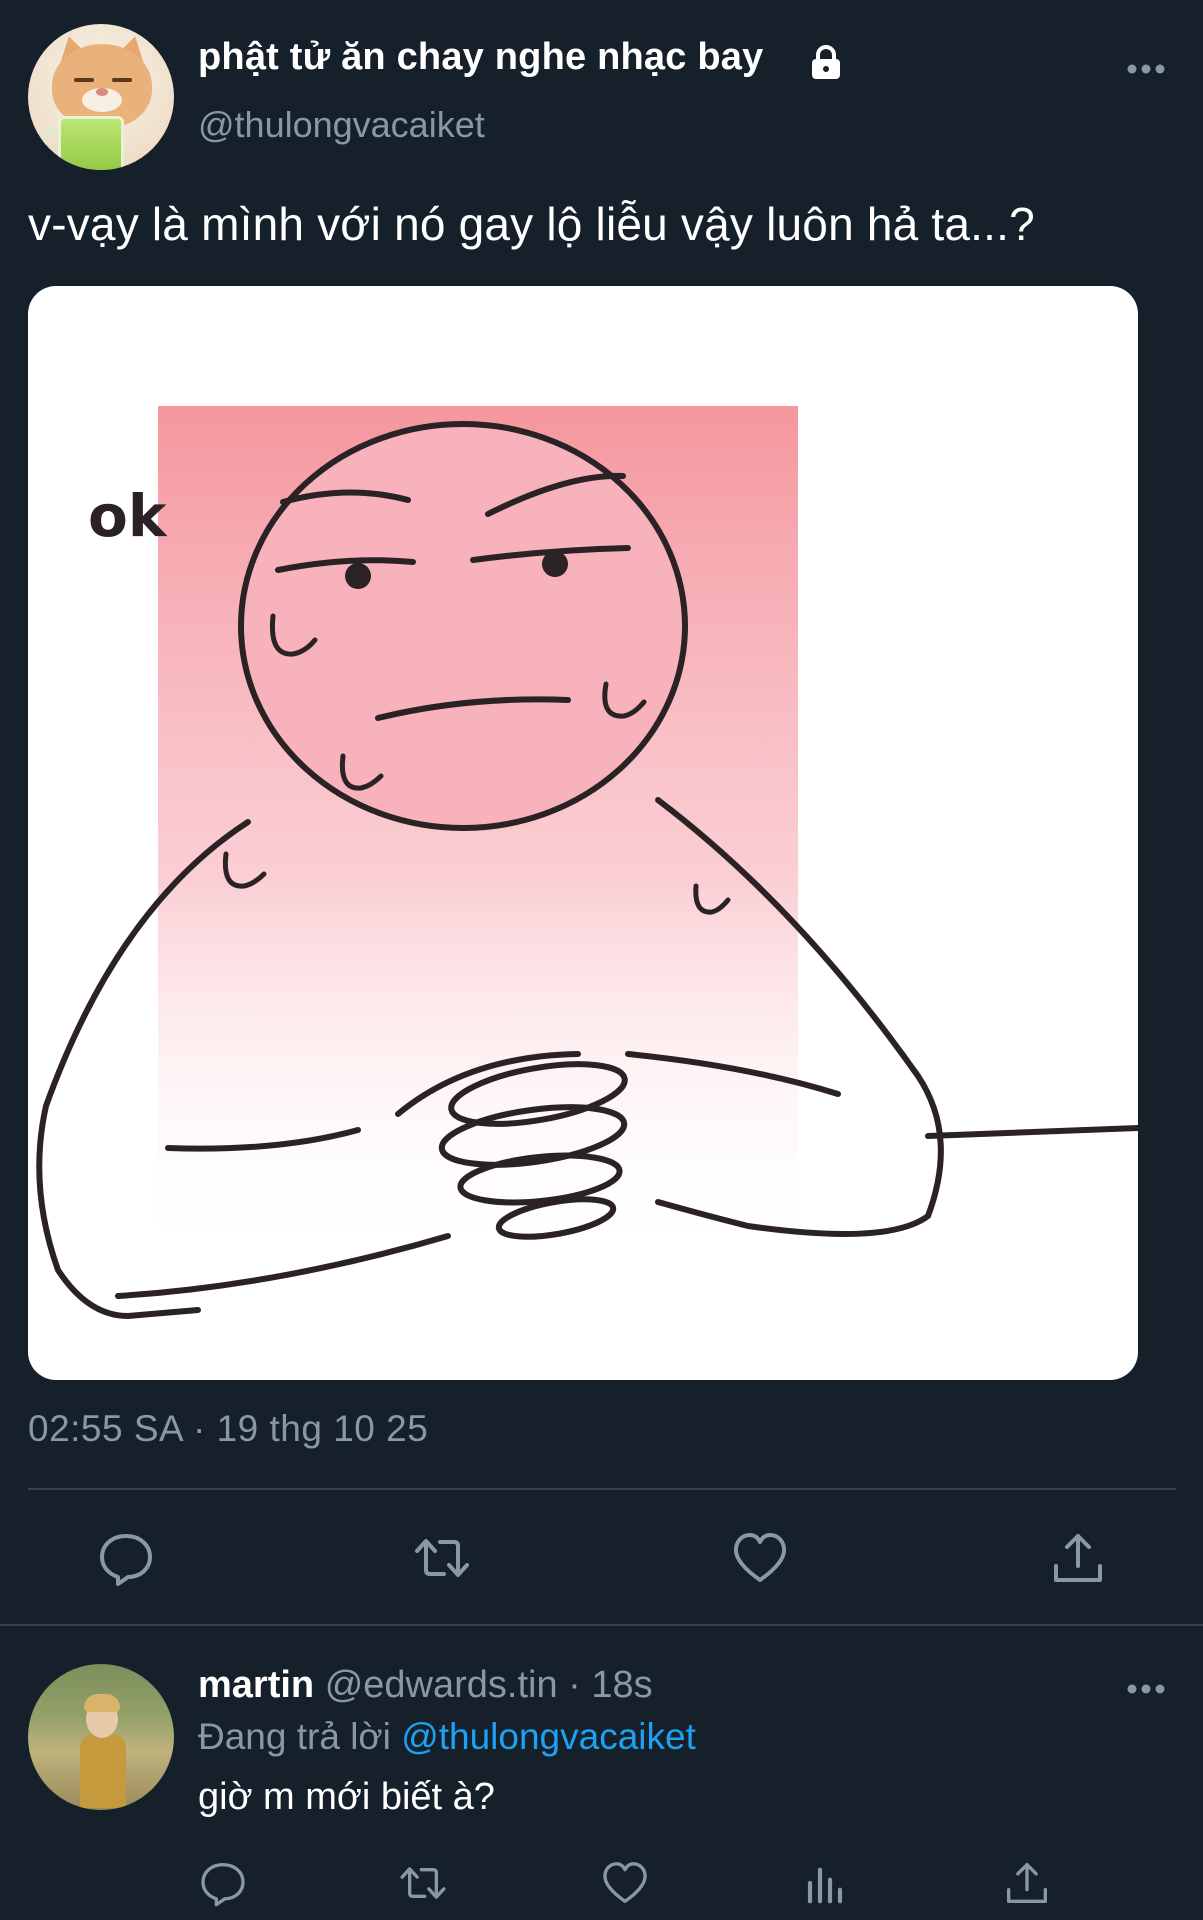 This screenshot has width=1203, height=1920. I want to click on reply-header: martin @edwards.tin · 18s, so click(425, 1685).